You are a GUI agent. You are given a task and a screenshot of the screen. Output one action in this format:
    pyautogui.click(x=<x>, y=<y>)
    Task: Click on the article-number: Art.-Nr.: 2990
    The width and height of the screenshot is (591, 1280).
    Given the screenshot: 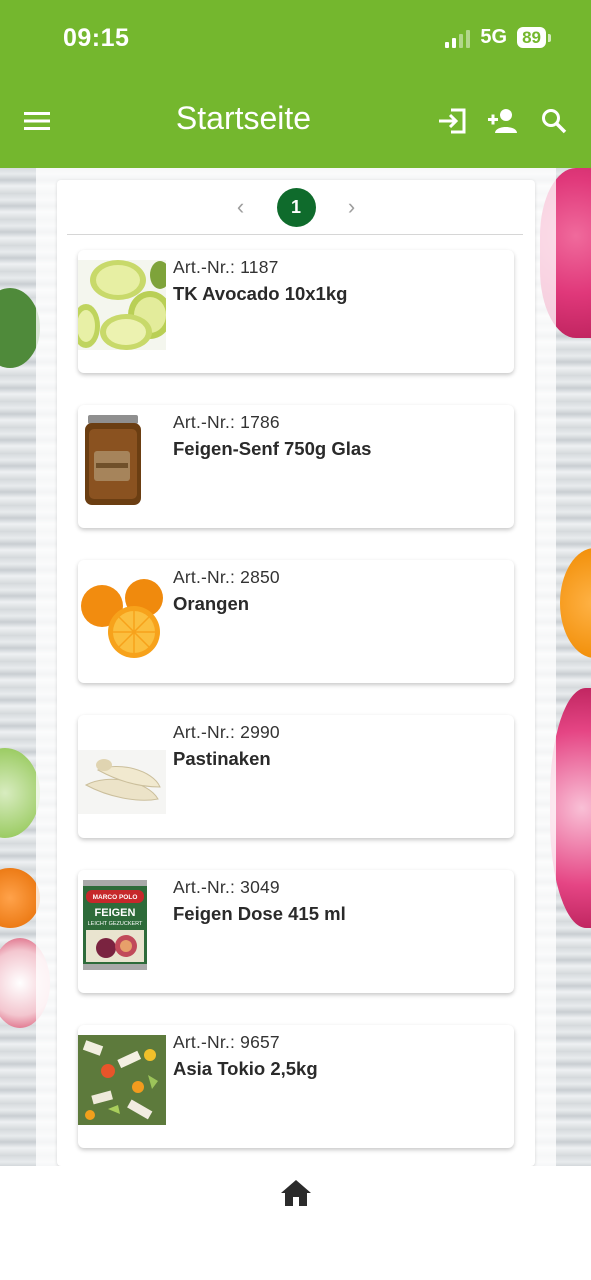 What is the action you would take?
    pyautogui.click(x=226, y=732)
    